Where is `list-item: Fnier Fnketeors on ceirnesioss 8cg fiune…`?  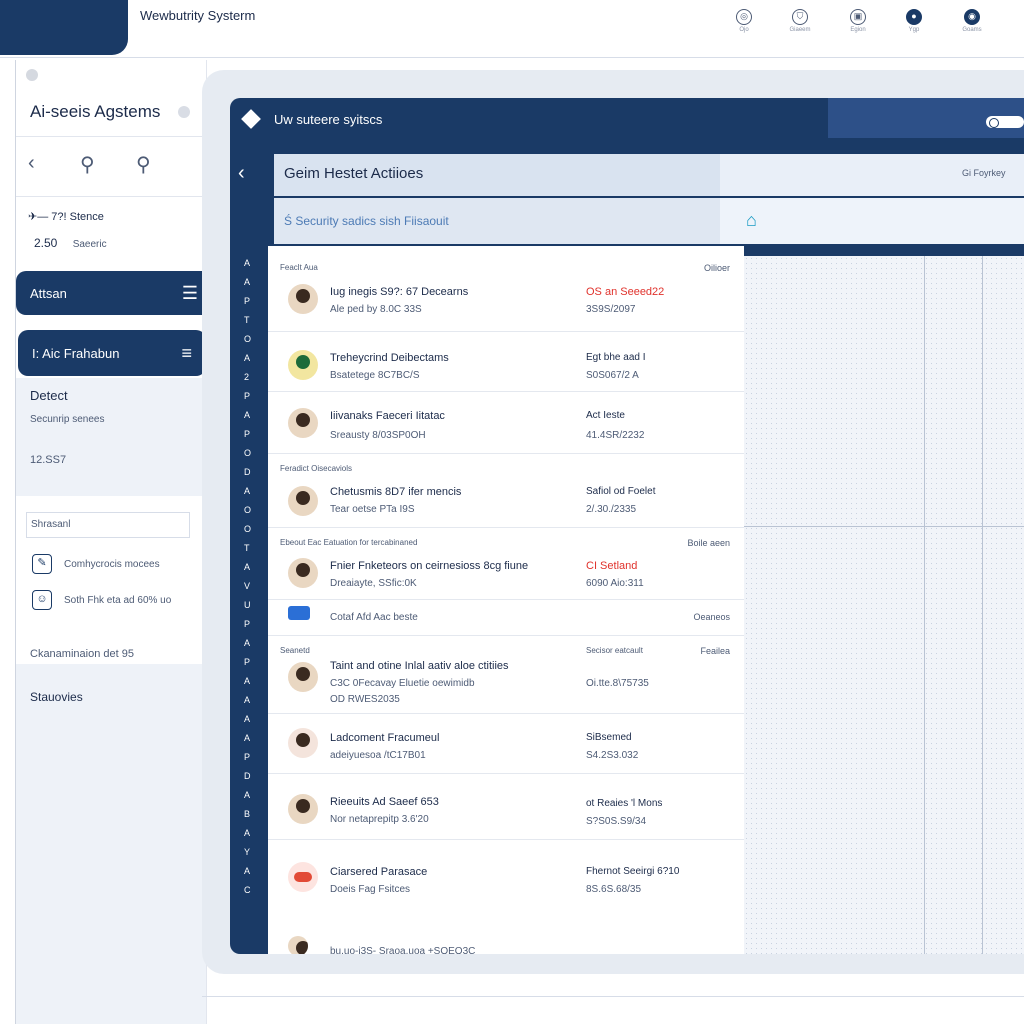 list-item: Fnier Fnketeors on ceirnesioss 8cg fiune… is located at coordinates (506, 575).